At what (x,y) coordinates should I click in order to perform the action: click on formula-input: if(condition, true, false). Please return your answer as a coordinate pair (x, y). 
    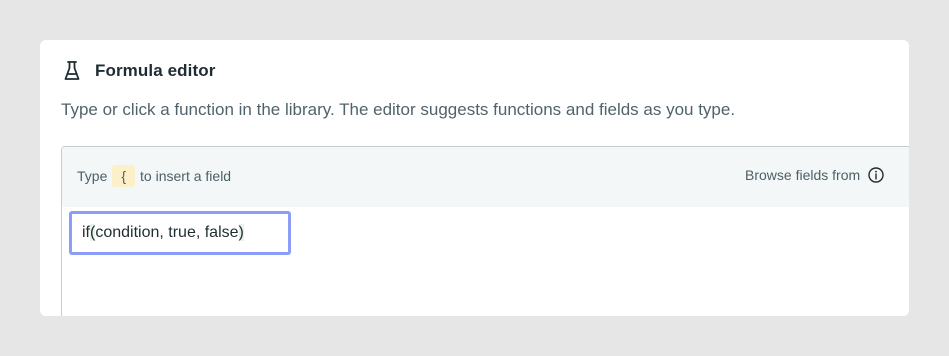
    Looking at the image, I should click on (180, 233).